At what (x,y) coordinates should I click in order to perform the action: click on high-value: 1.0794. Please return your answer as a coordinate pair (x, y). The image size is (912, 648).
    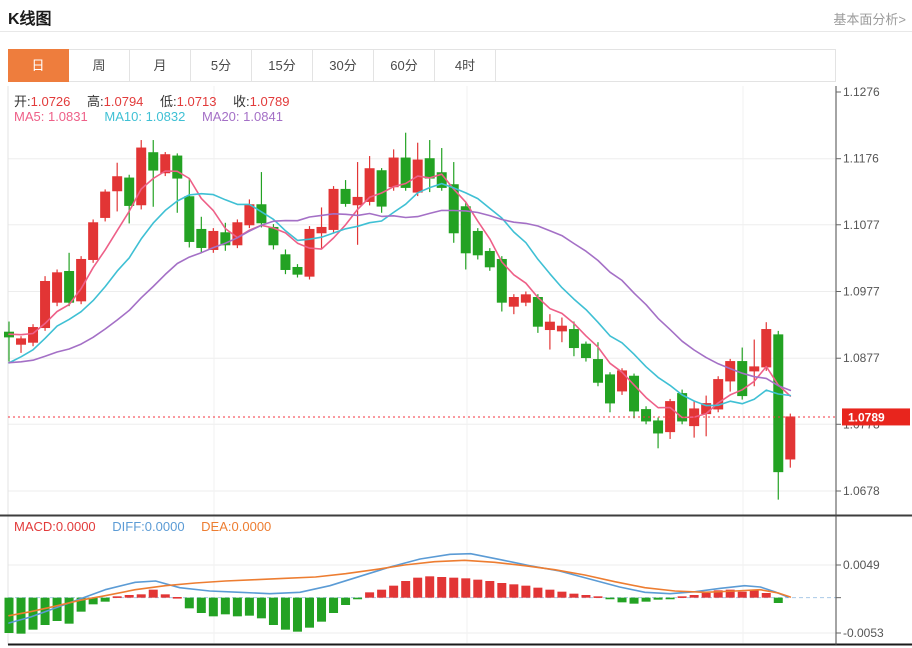
    Looking at the image, I should click on (123, 101).